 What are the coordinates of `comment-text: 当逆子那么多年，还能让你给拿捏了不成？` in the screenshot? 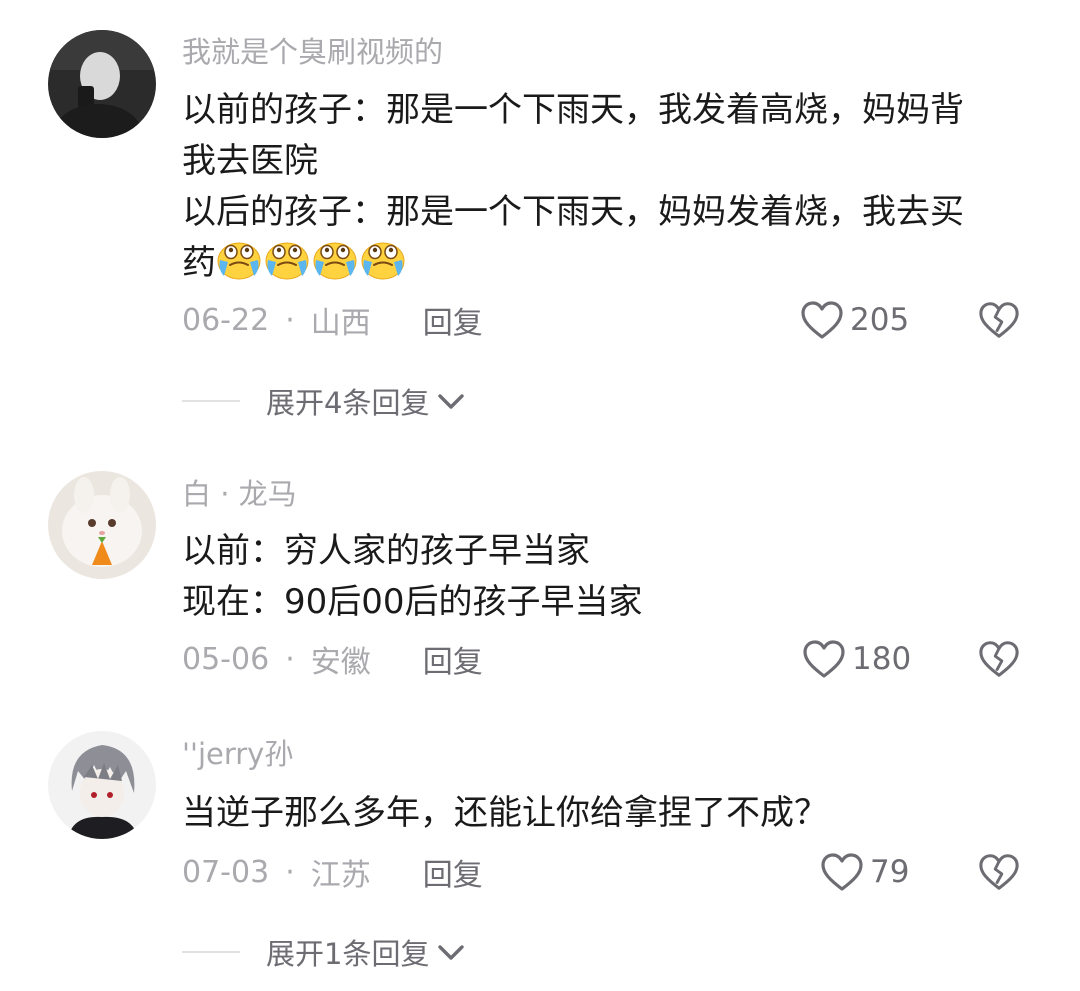 It's located at (607, 813).